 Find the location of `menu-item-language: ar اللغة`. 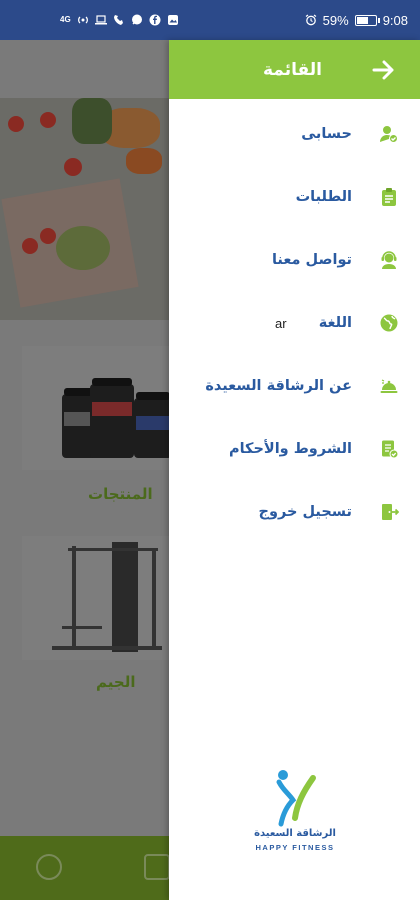

menu-item-language: ar اللغة is located at coordinates (294, 323).